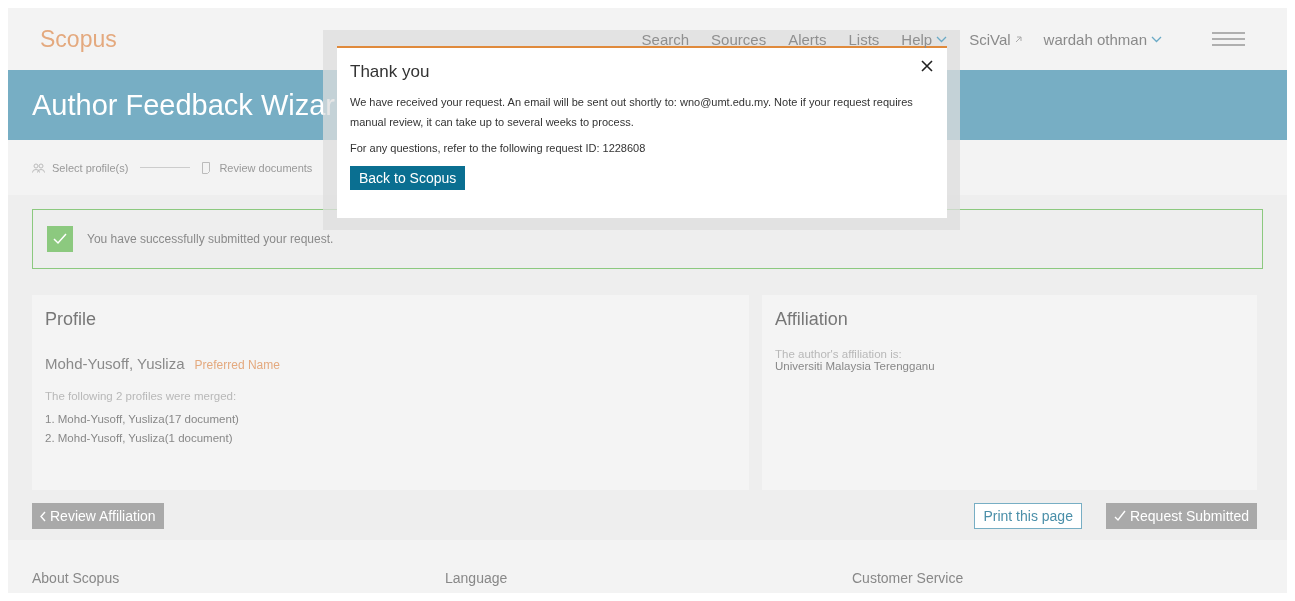 This screenshot has height=601, width=1295. Describe the element at coordinates (142, 419) in the screenshot. I see `merged-profile: 1. Mohd-Yusoff, Yusliza(17 document)` at that location.